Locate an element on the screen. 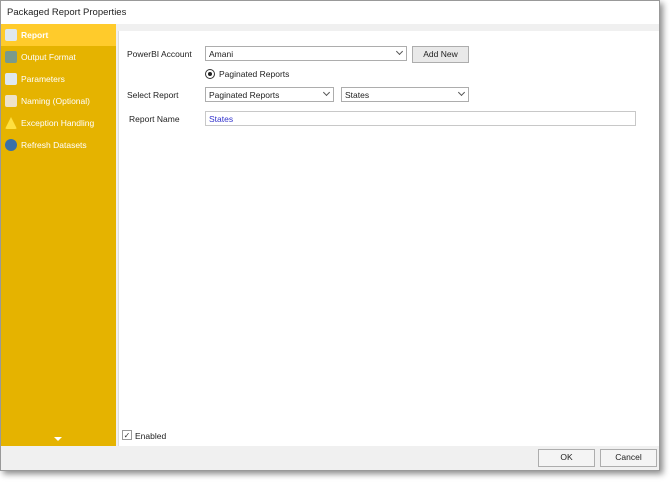  ok-button: OK is located at coordinates (566, 458).